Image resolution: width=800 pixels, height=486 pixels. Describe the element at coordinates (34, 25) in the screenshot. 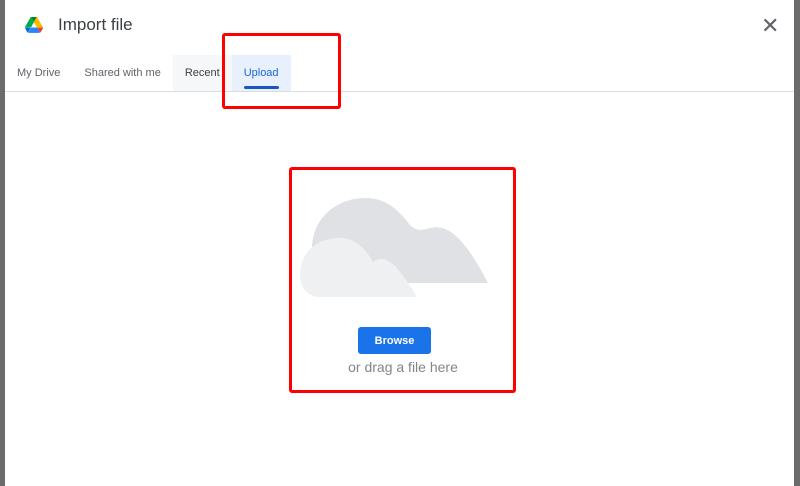

I see `google-drive-icon` at that location.